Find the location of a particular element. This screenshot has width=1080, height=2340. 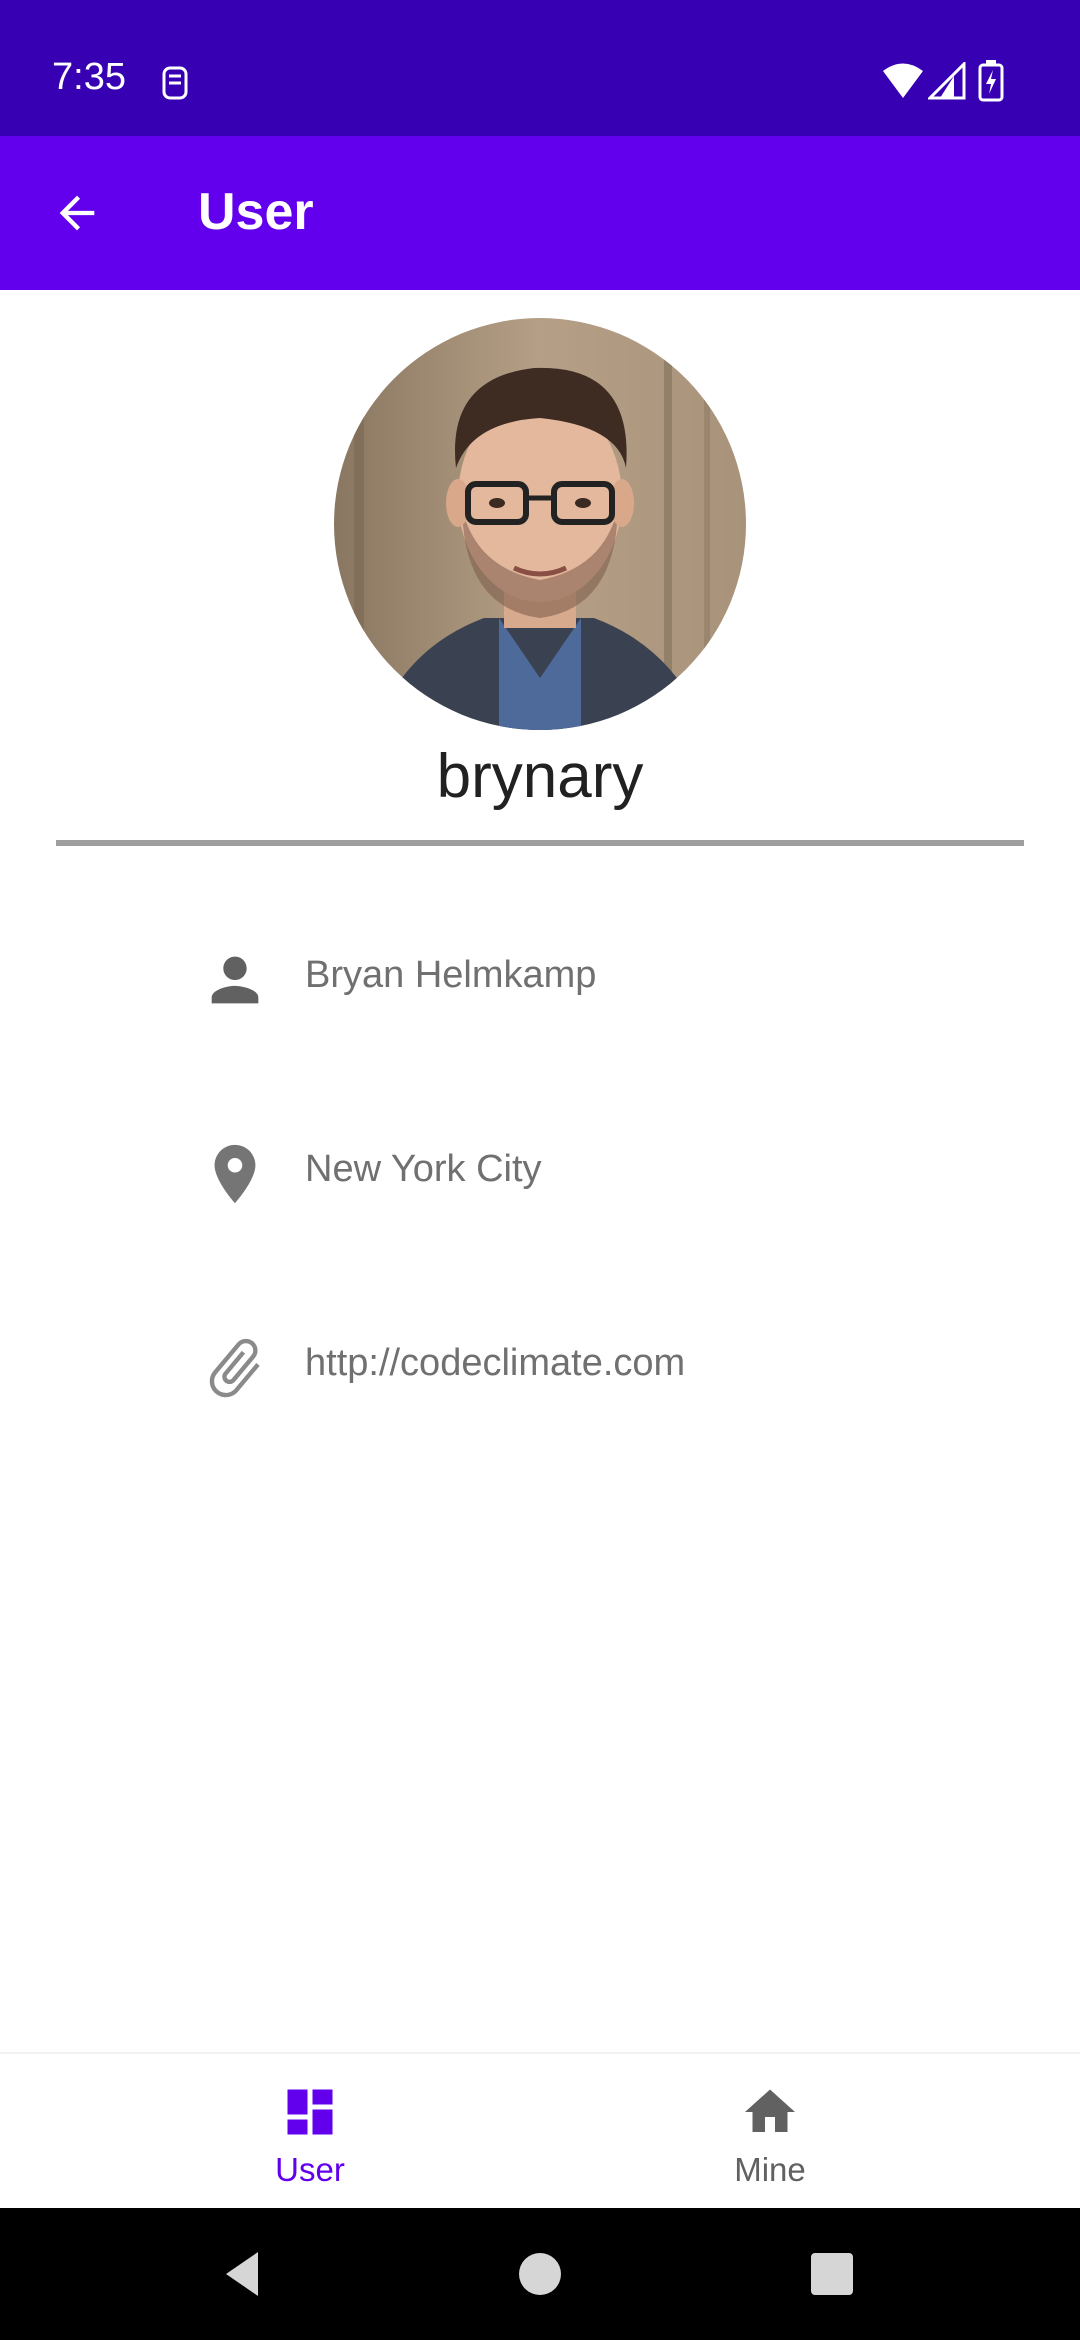

battery-charging-icon is located at coordinates (991, 81).